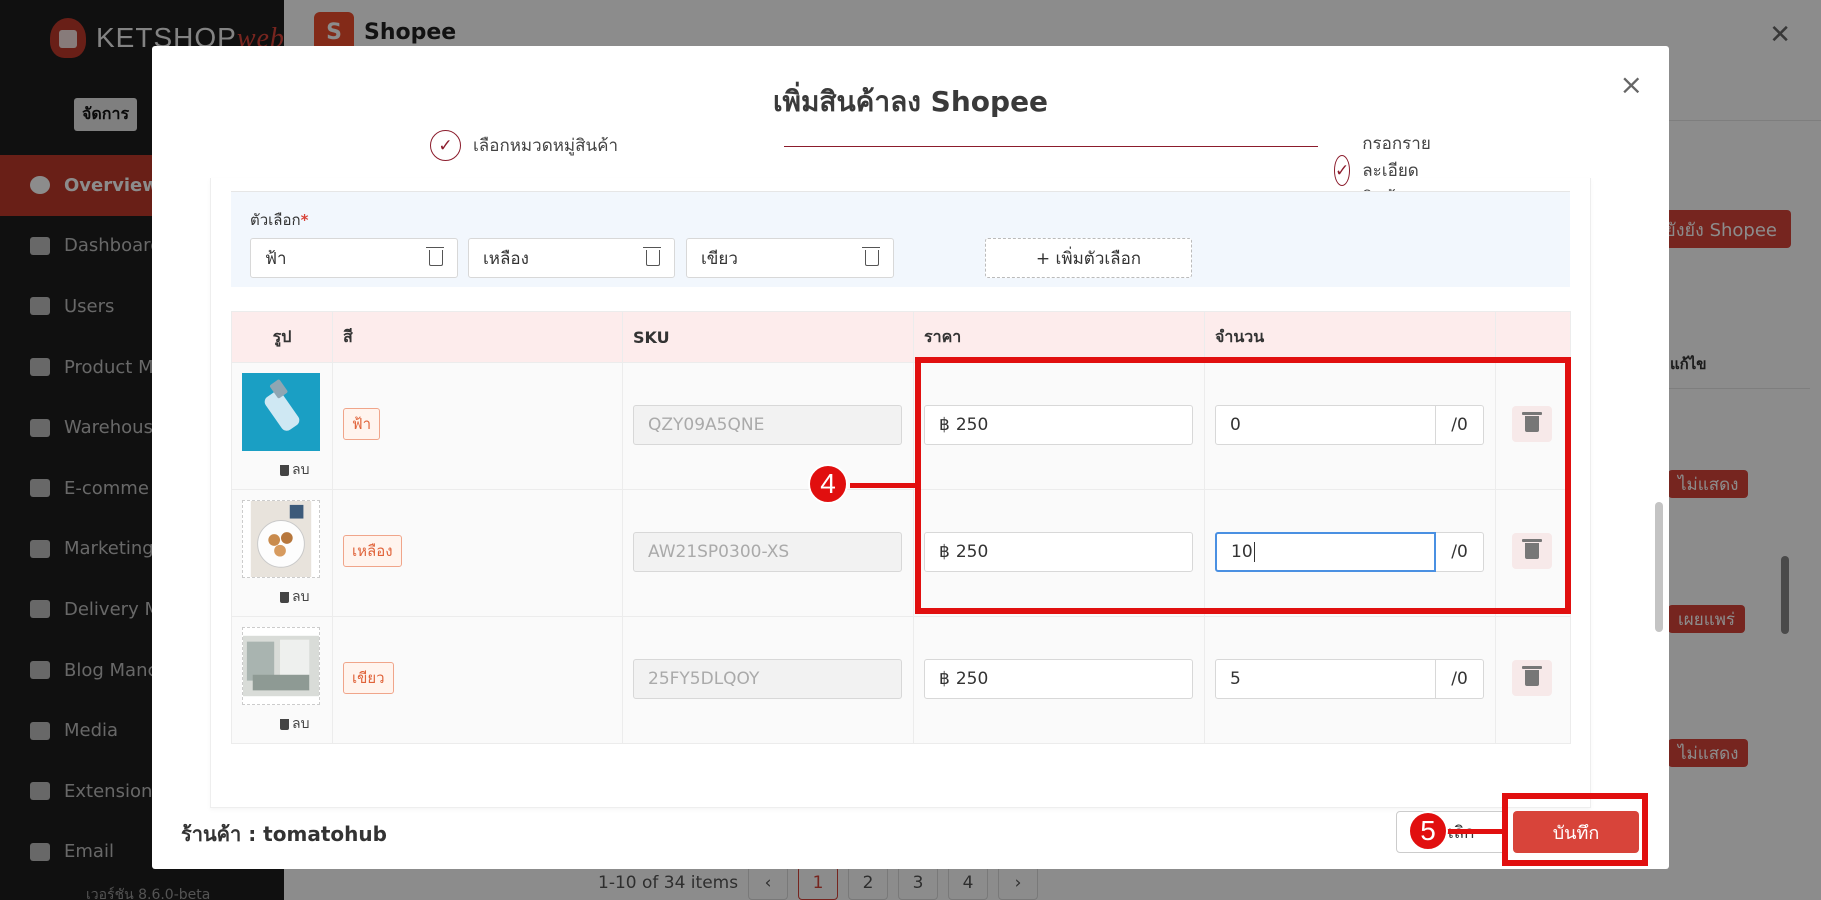 The width and height of the screenshot is (1821, 900). I want to click on delete-row-button, so click(1532, 678).